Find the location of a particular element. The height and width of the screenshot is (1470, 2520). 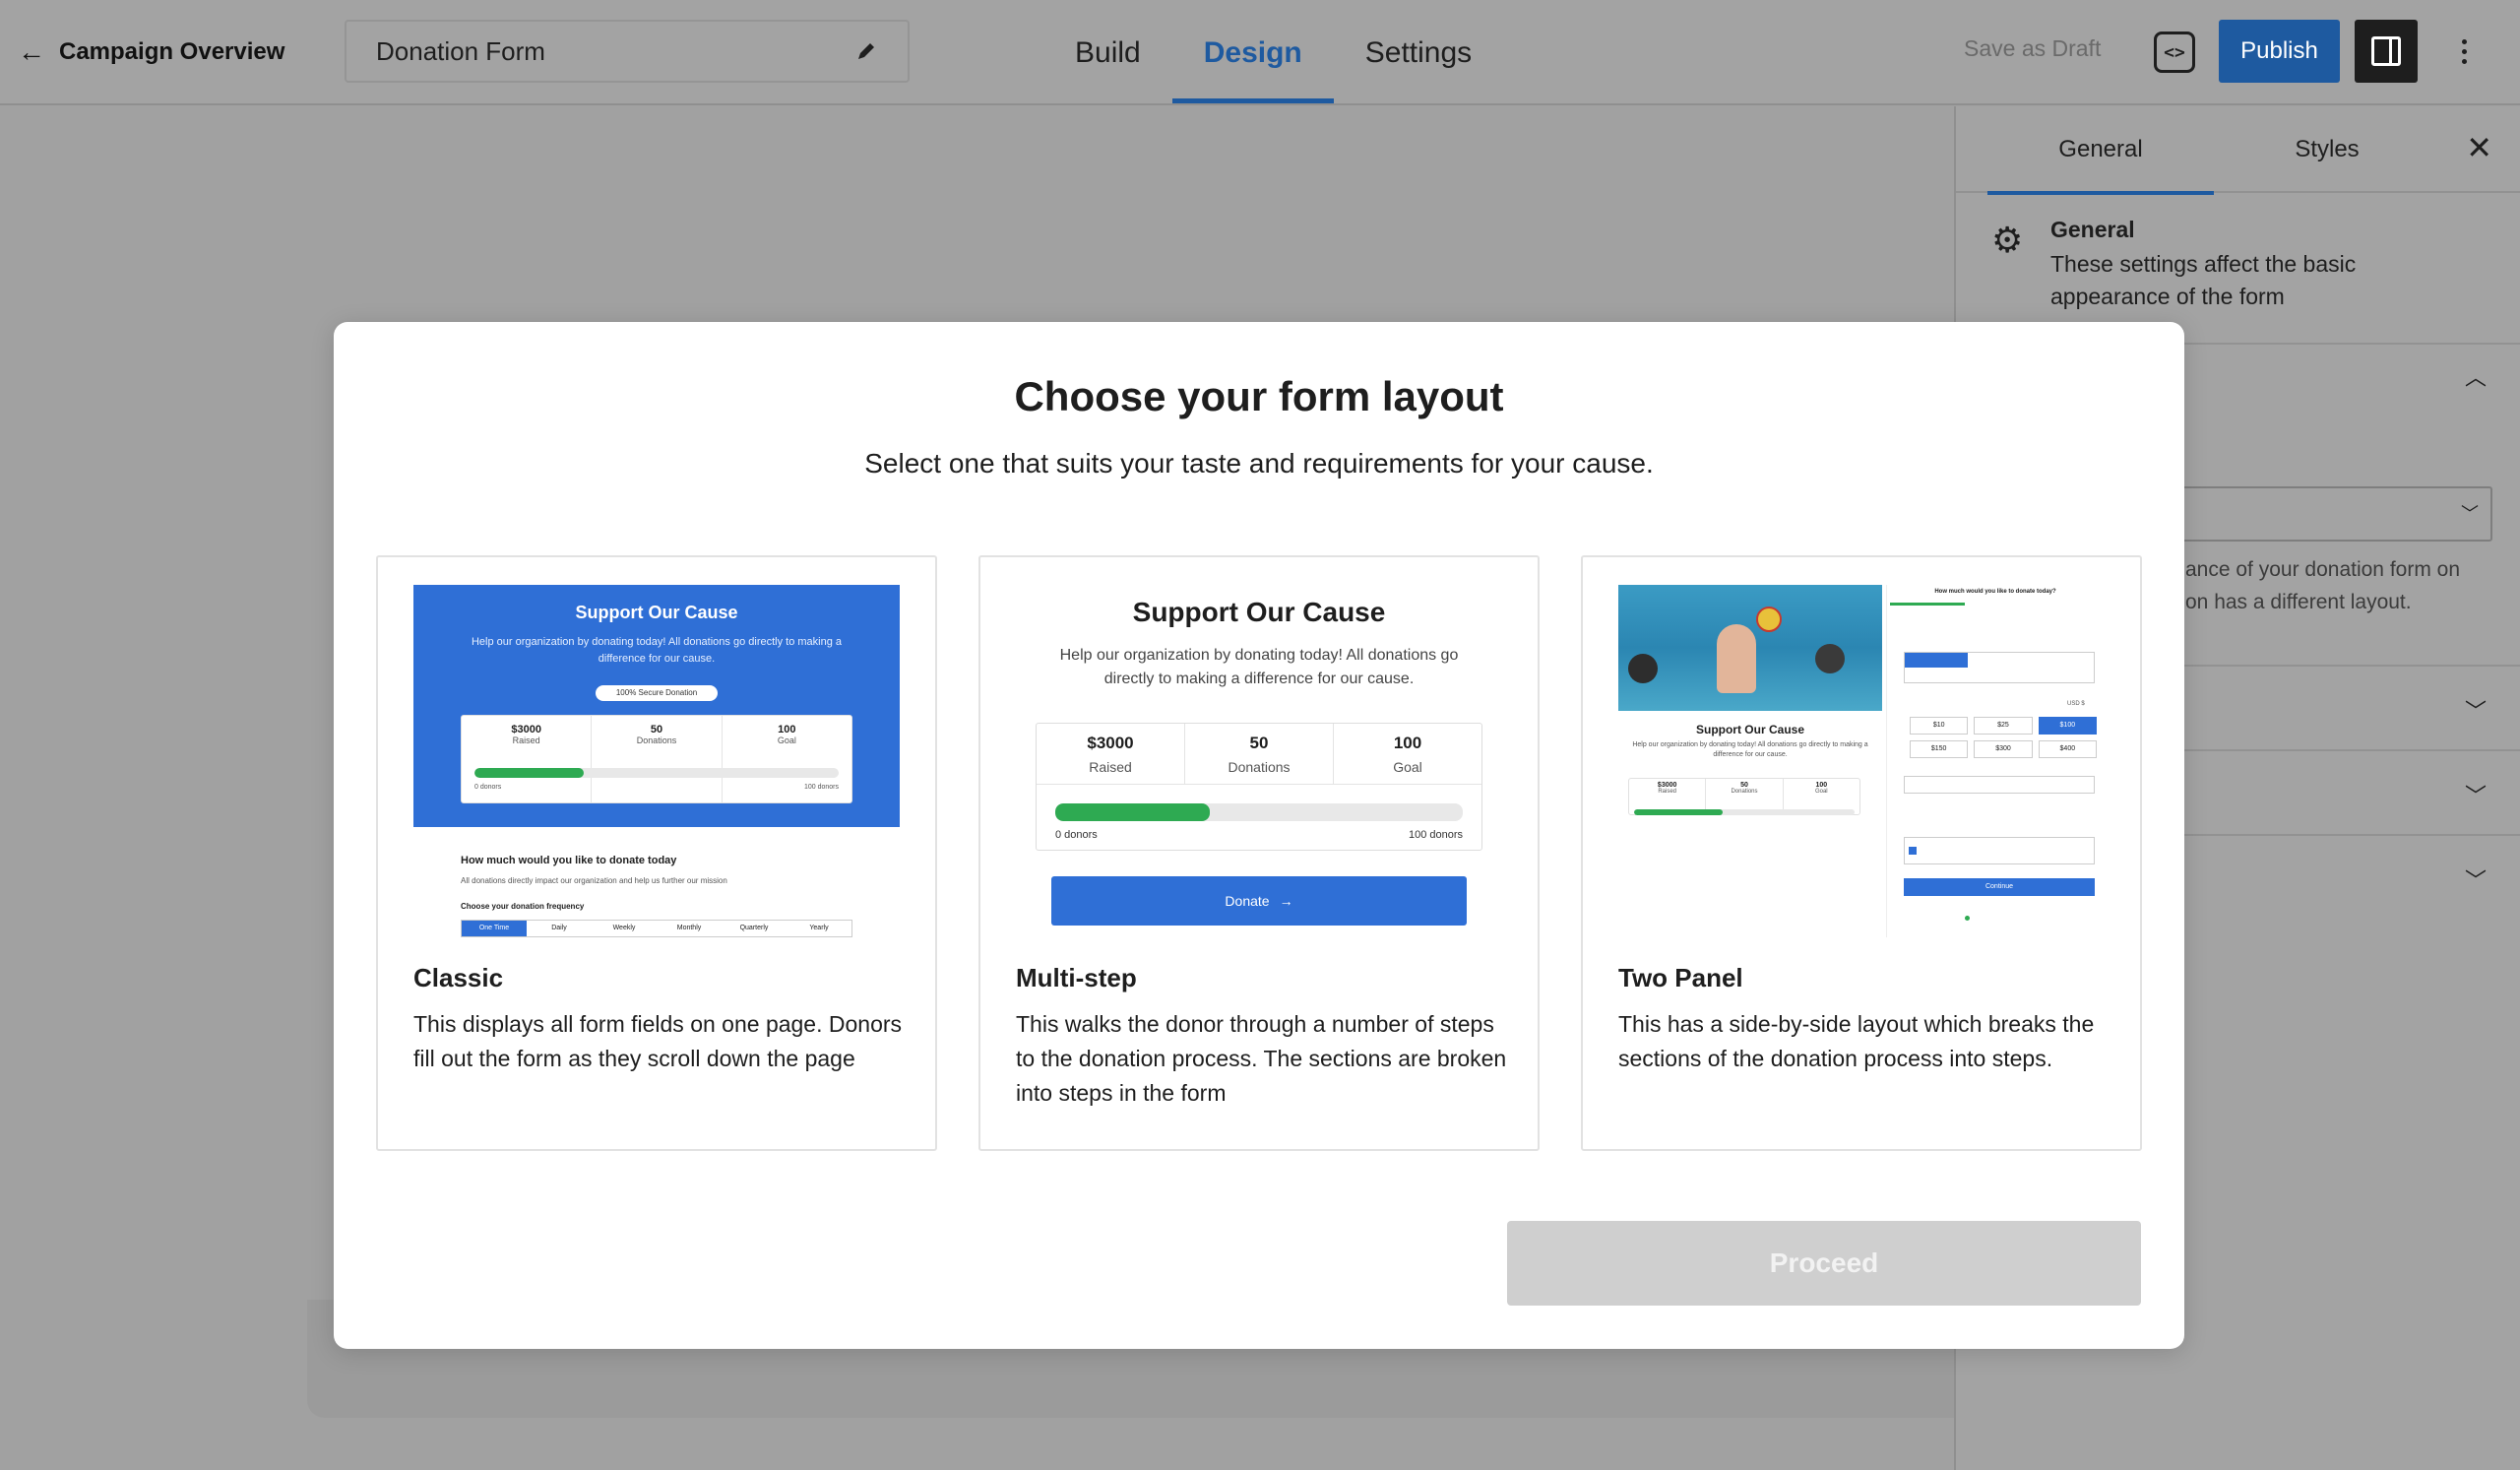

amount-option: $400 is located at coordinates (2067, 749).